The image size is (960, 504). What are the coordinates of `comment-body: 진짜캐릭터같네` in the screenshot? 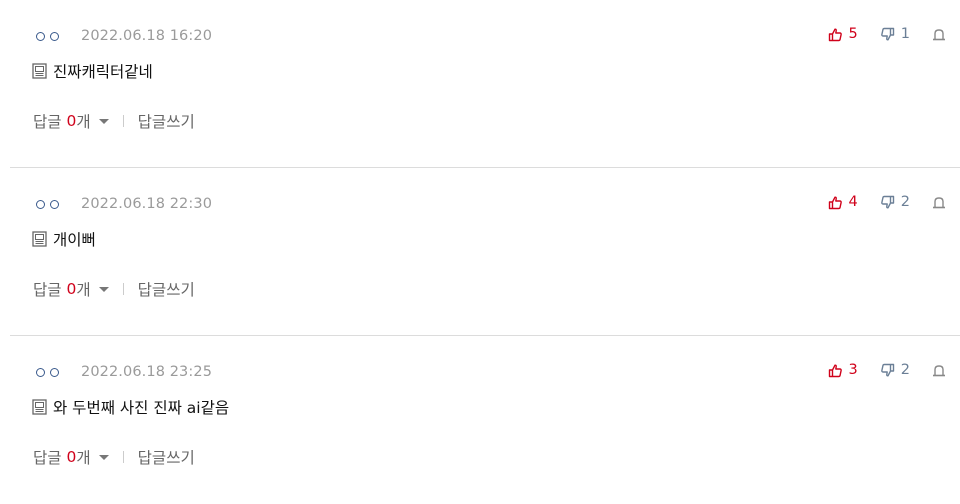 It's located at (92, 71).